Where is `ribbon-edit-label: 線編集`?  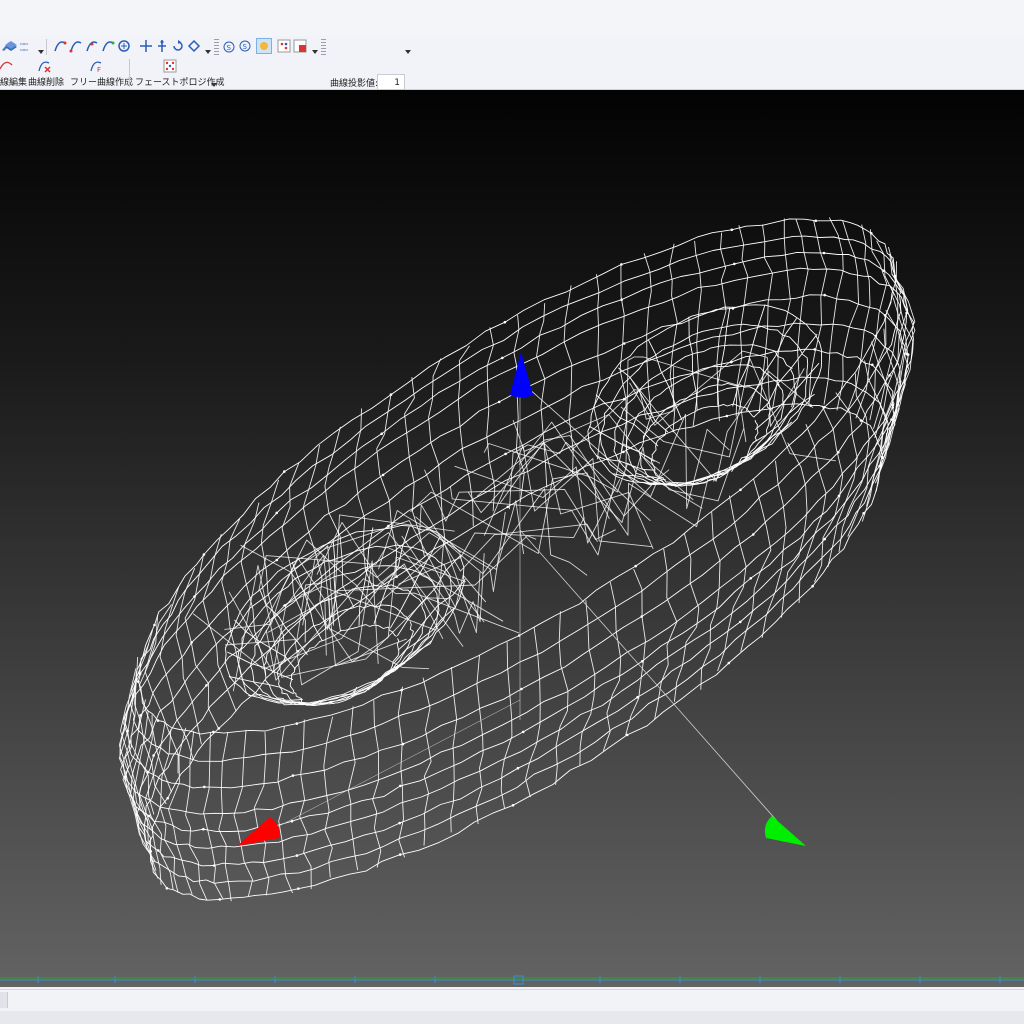
ribbon-edit-label: 線編集 is located at coordinates (13, 81).